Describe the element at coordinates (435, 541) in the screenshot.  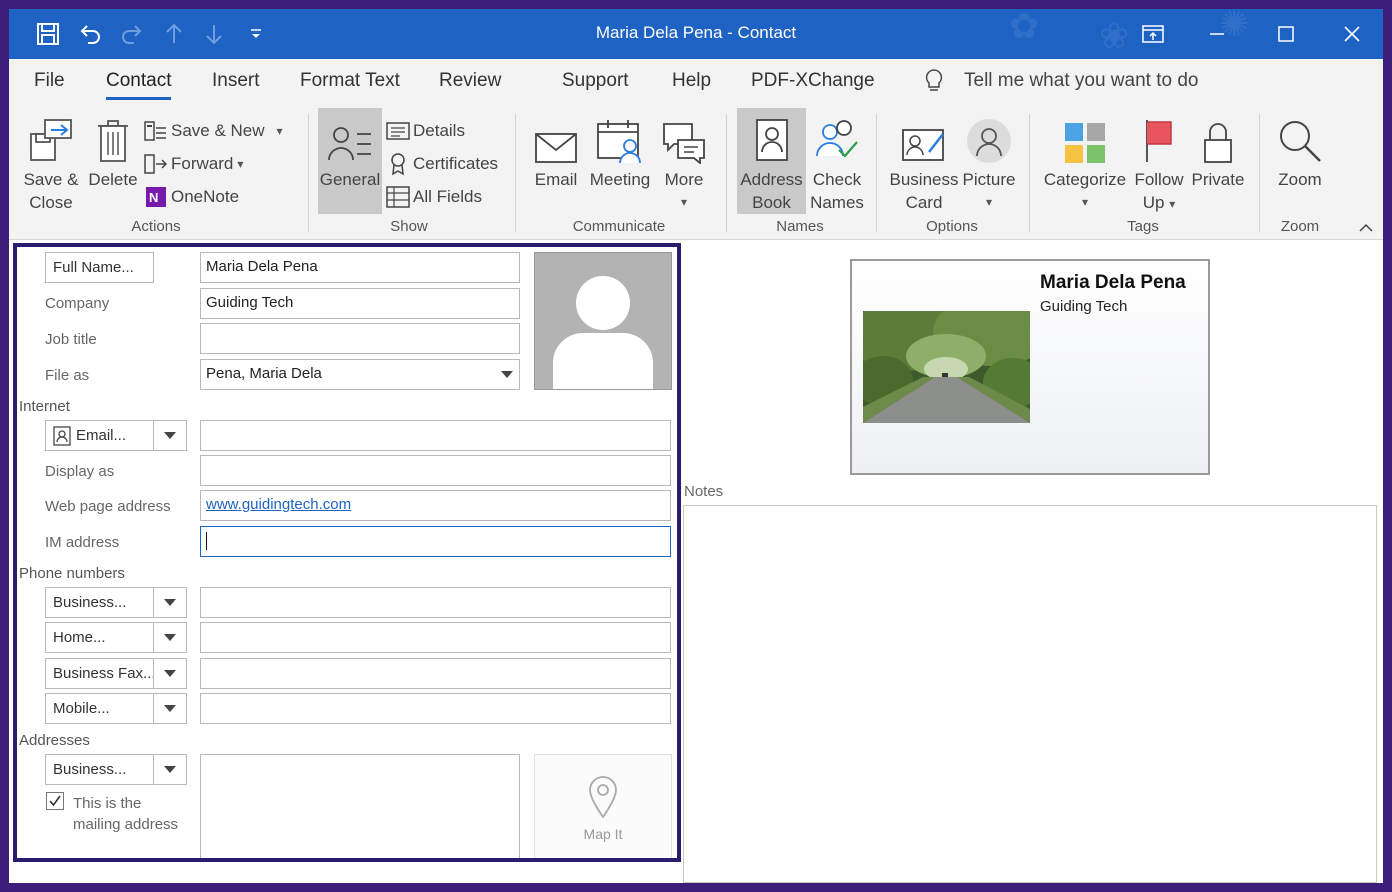
I see `im-address-field` at that location.